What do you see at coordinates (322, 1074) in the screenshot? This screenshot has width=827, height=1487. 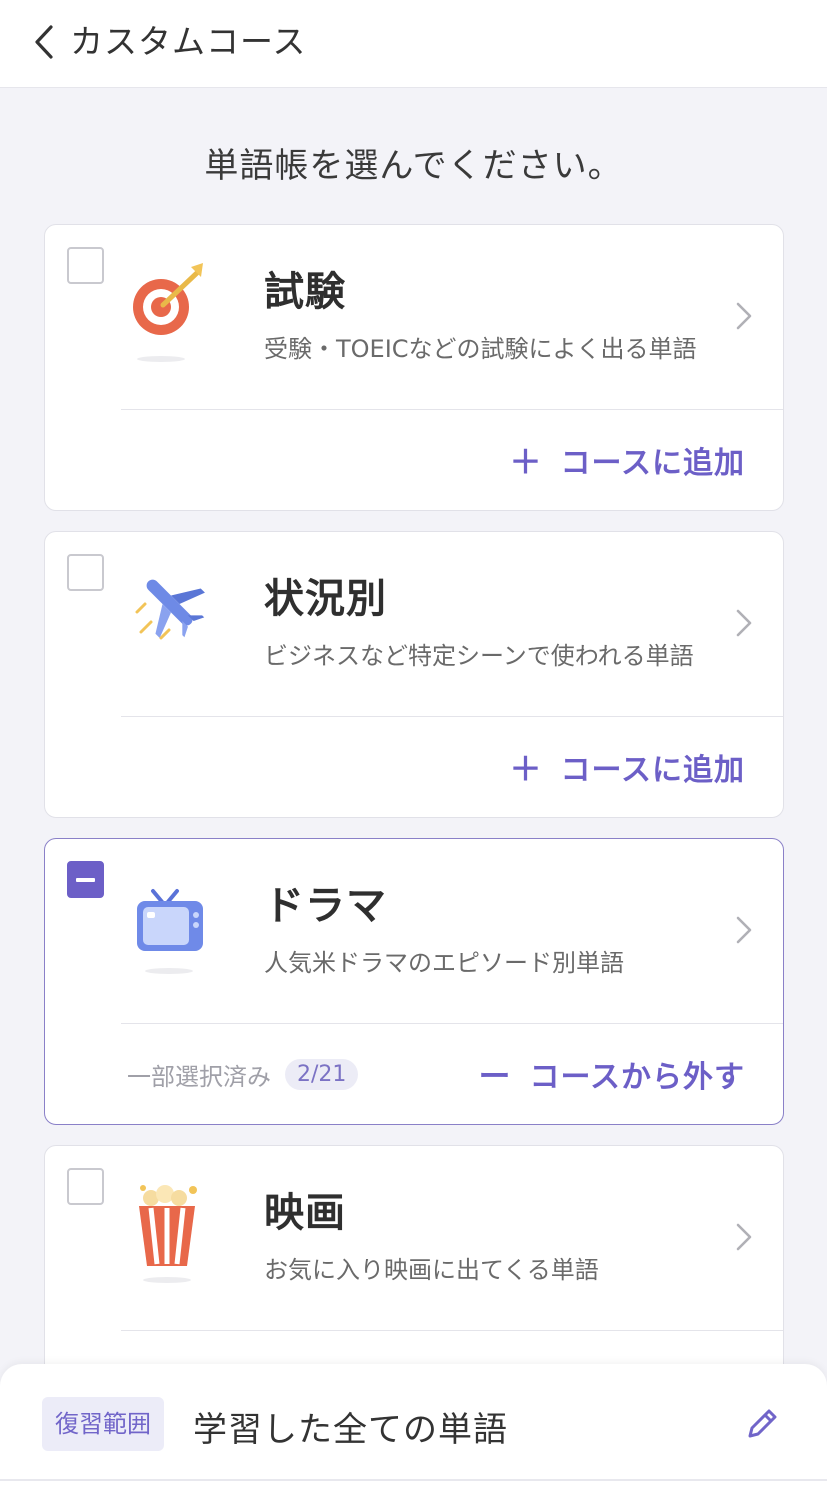 I see `selection-count-badge: 2/21` at bounding box center [322, 1074].